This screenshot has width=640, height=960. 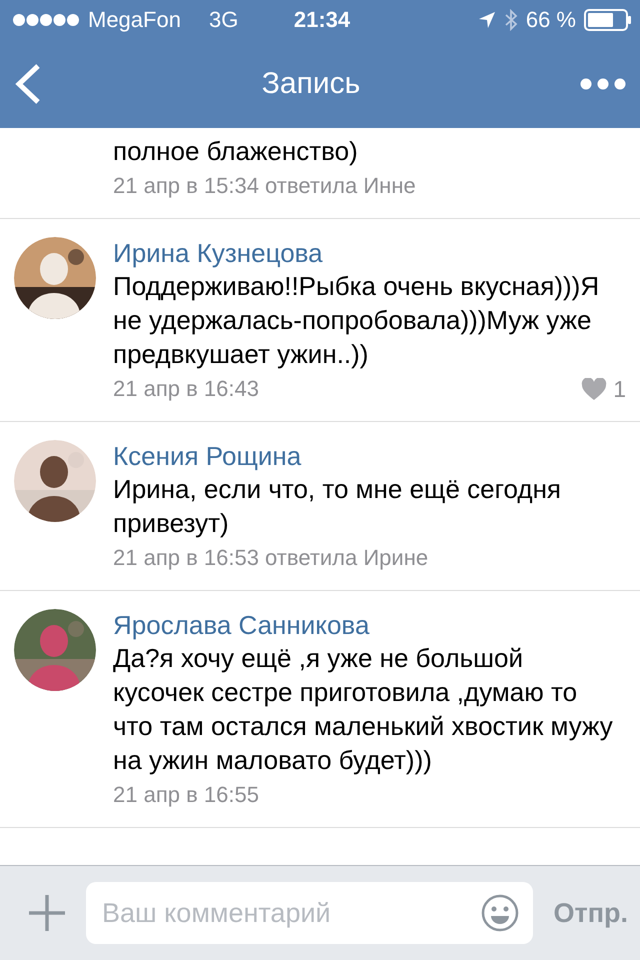 I want to click on page-title: Запись, so click(x=311, y=84).